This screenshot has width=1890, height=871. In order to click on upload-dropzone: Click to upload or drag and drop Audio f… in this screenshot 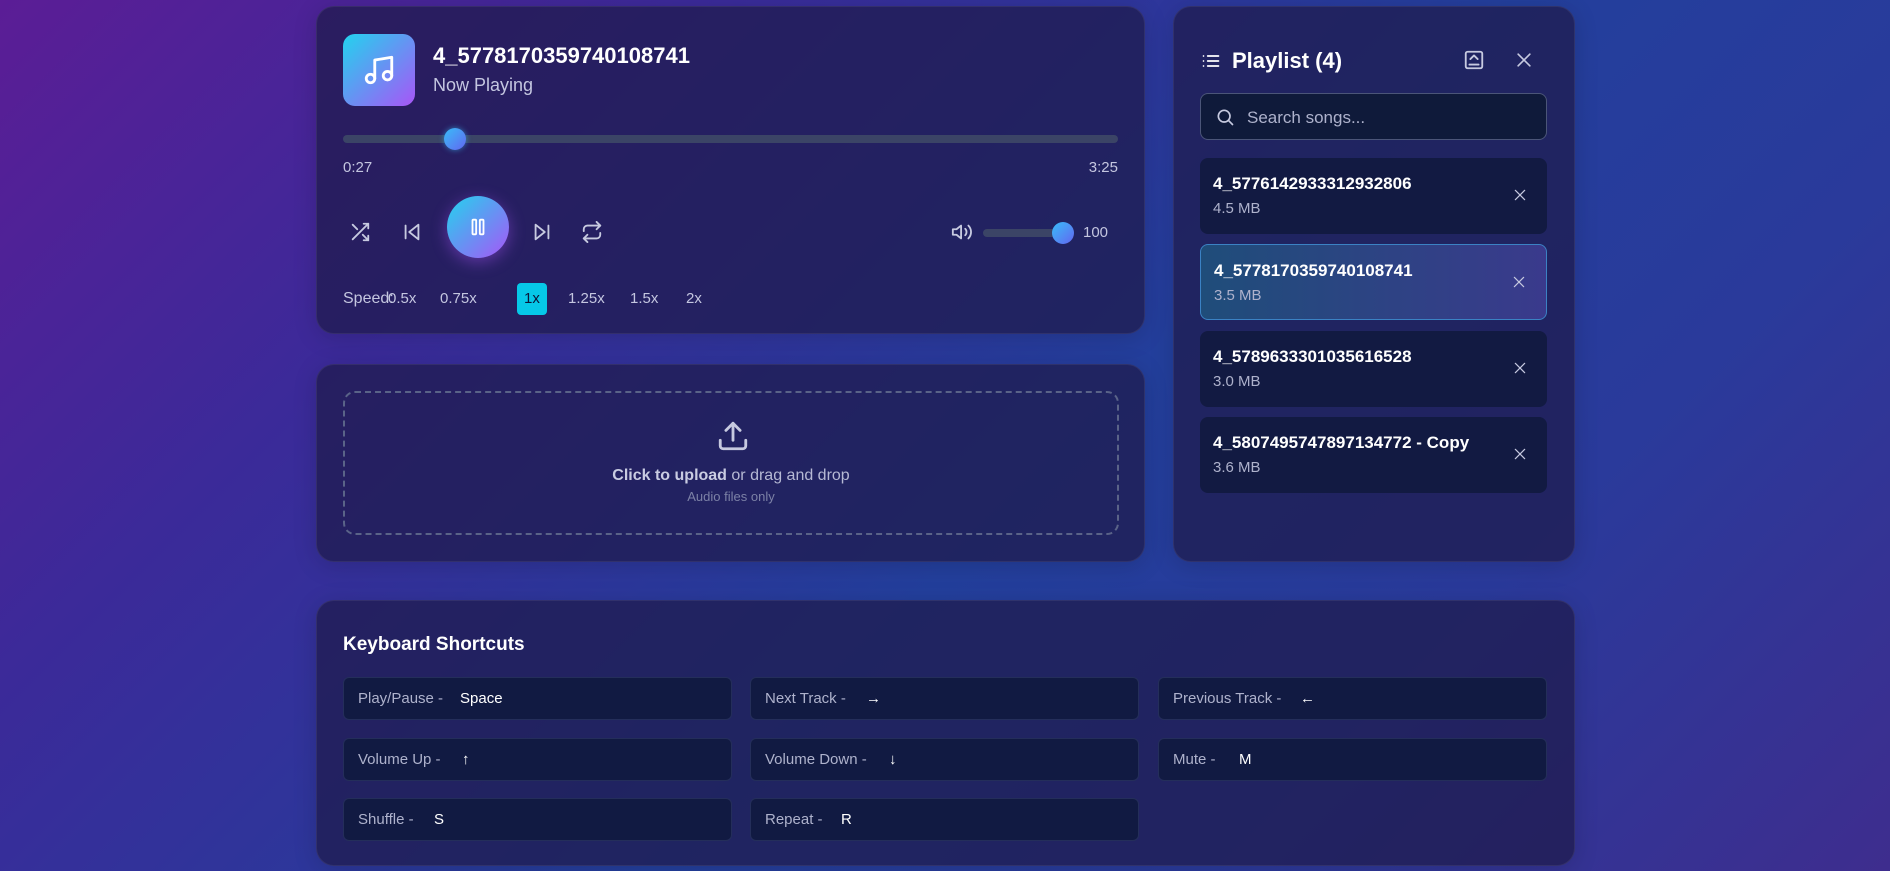, I will do `click(731, 463)`.